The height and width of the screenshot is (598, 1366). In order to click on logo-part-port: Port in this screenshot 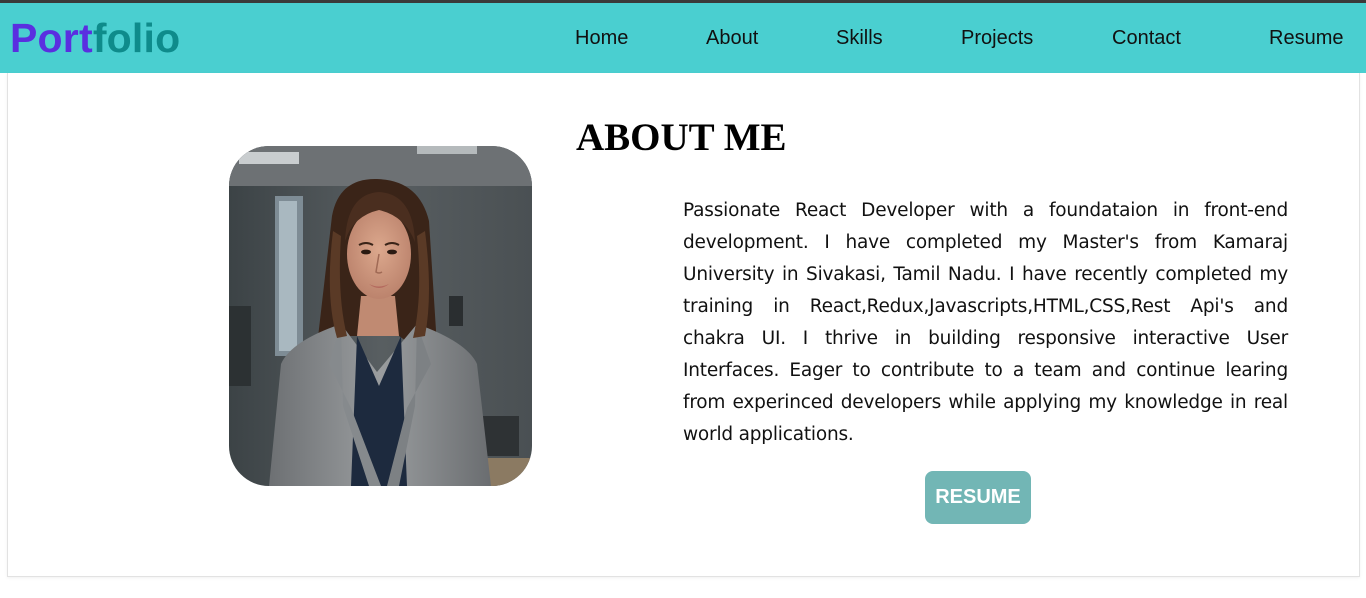, I will do `click(51, 38)`.